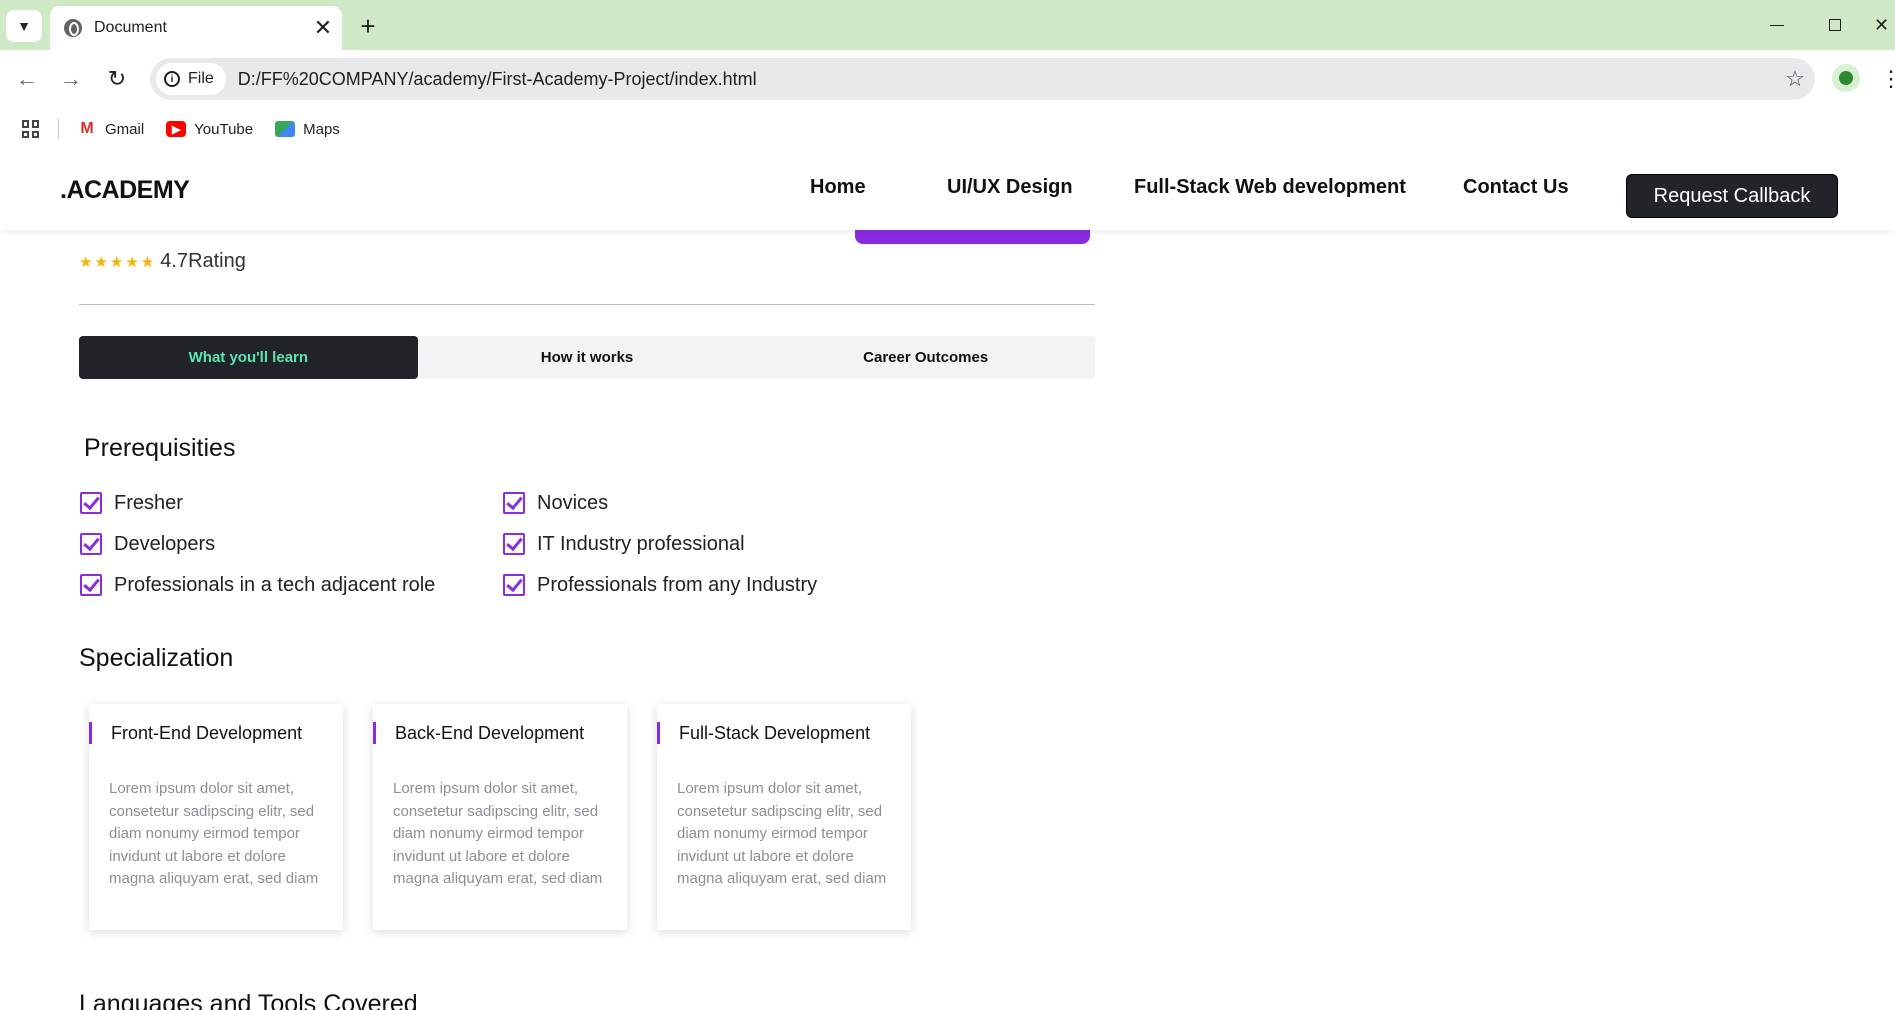  What do you see at coordinates (291, 503) in the screenshot?
I see `list-item: Fresher` at bounding box center [291, 503].